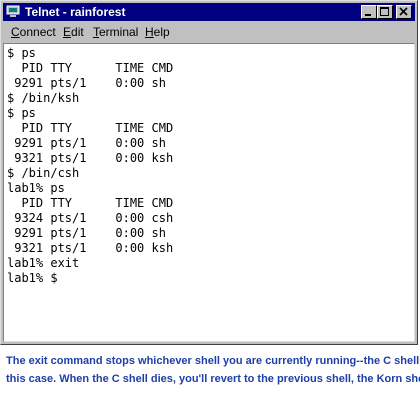 The width and height of the screenshot is (420, 420). I want to click on maximize-icon, so click(384, 11).